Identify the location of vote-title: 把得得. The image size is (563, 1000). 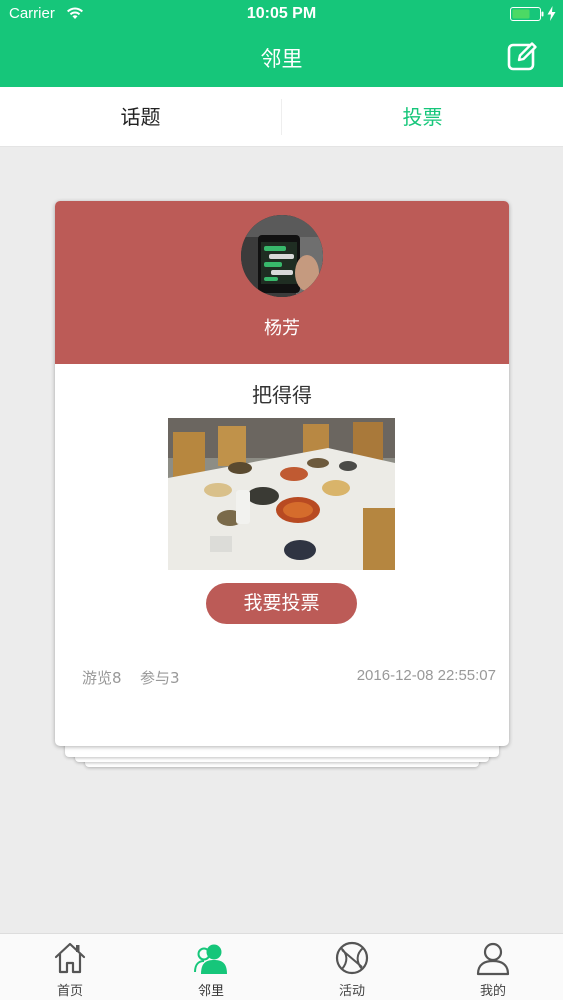
(282, 395).